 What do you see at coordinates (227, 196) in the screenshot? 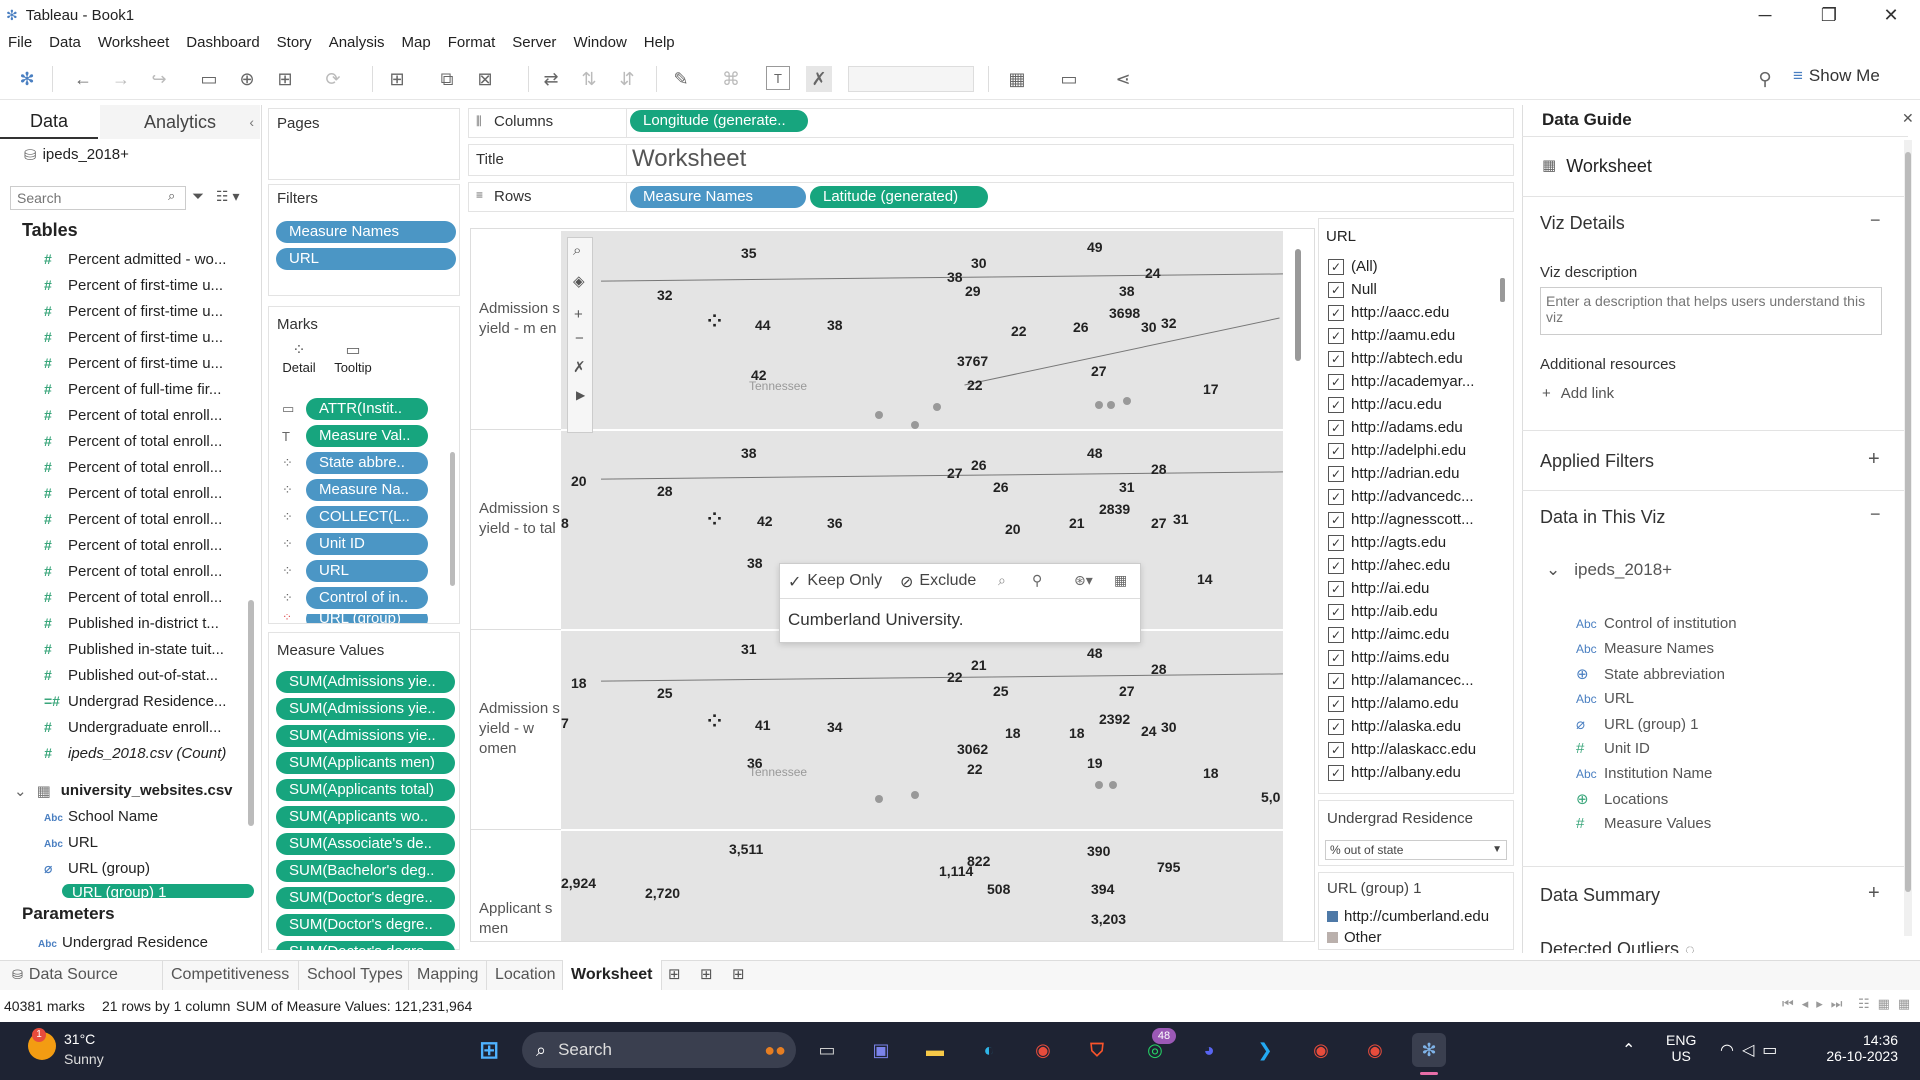
I see `view-options-icon: ☷ ▾` at bounding box center [227, 196].